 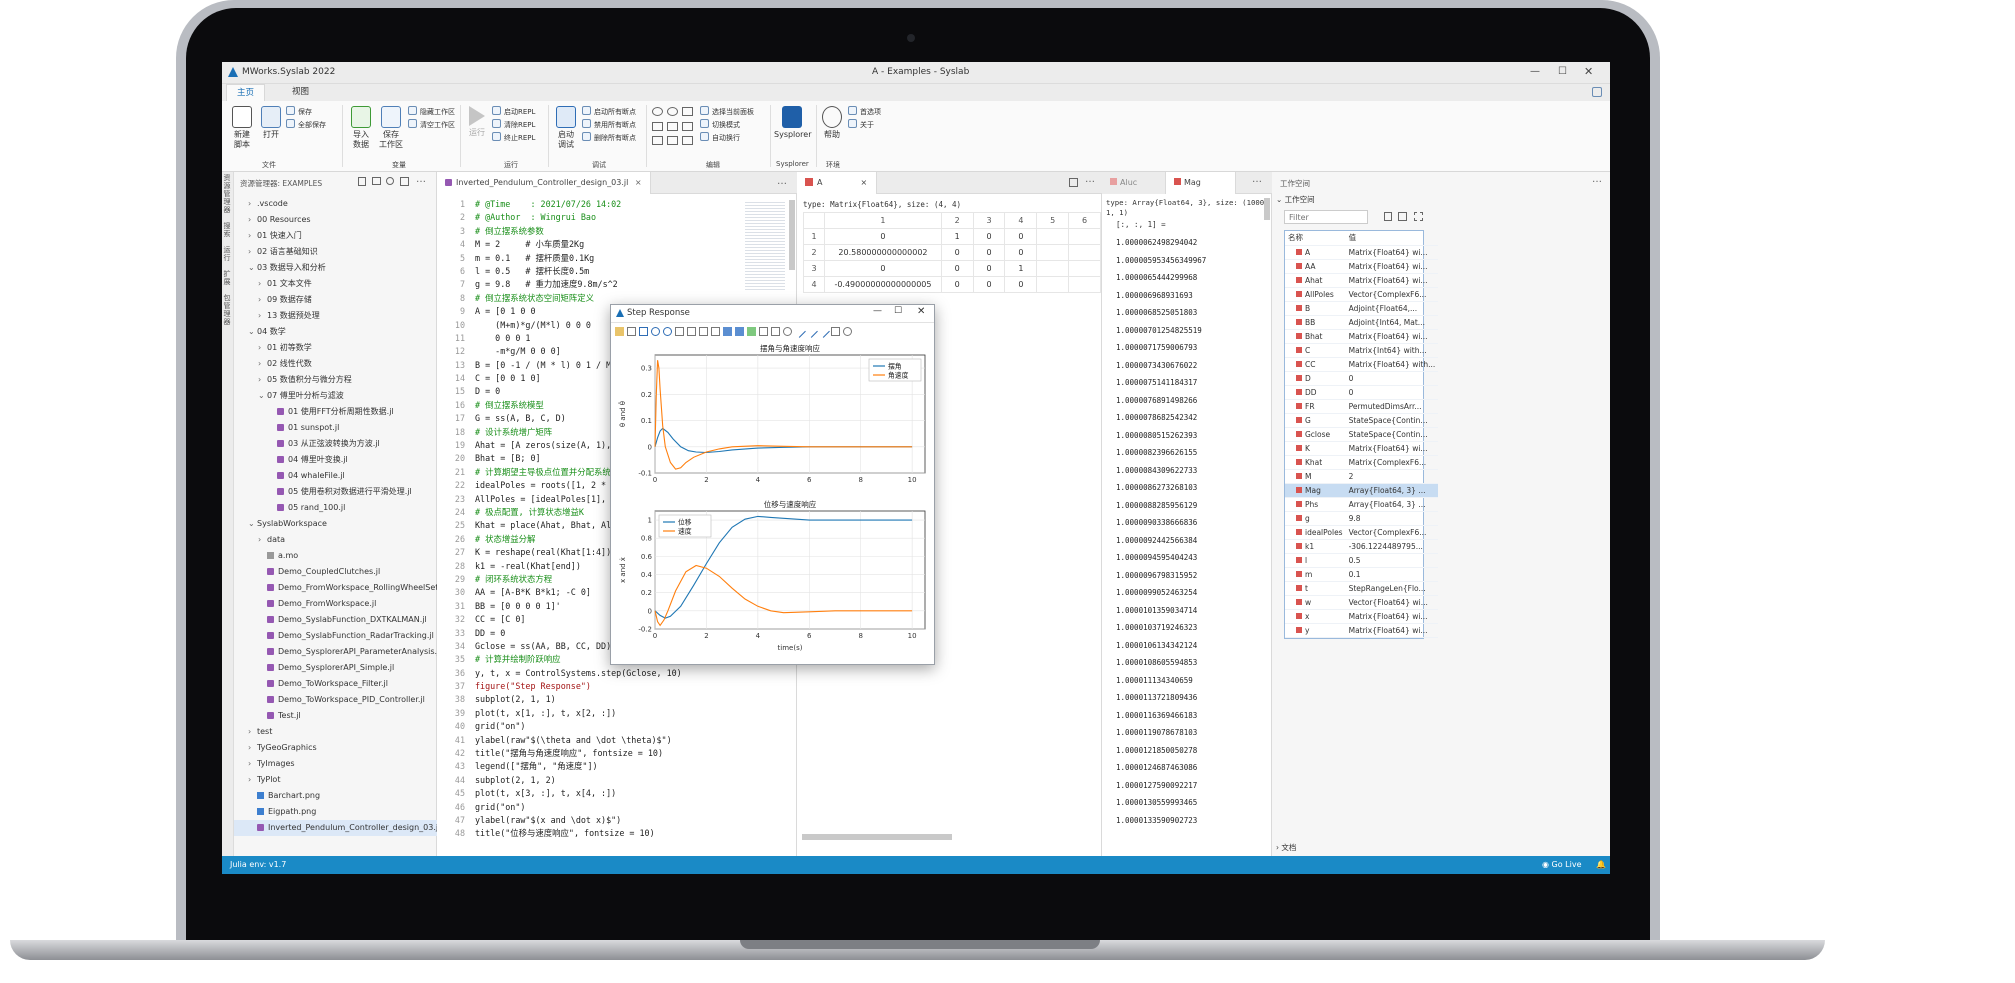 I want to click on new-folder-icon, so click(x=376, y=181).